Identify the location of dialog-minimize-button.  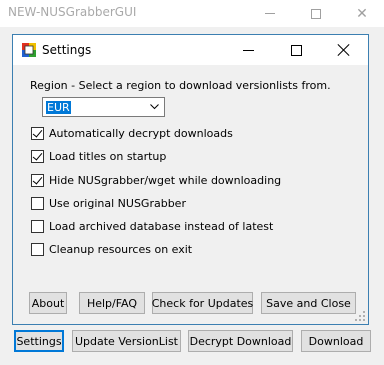
(248, 50).